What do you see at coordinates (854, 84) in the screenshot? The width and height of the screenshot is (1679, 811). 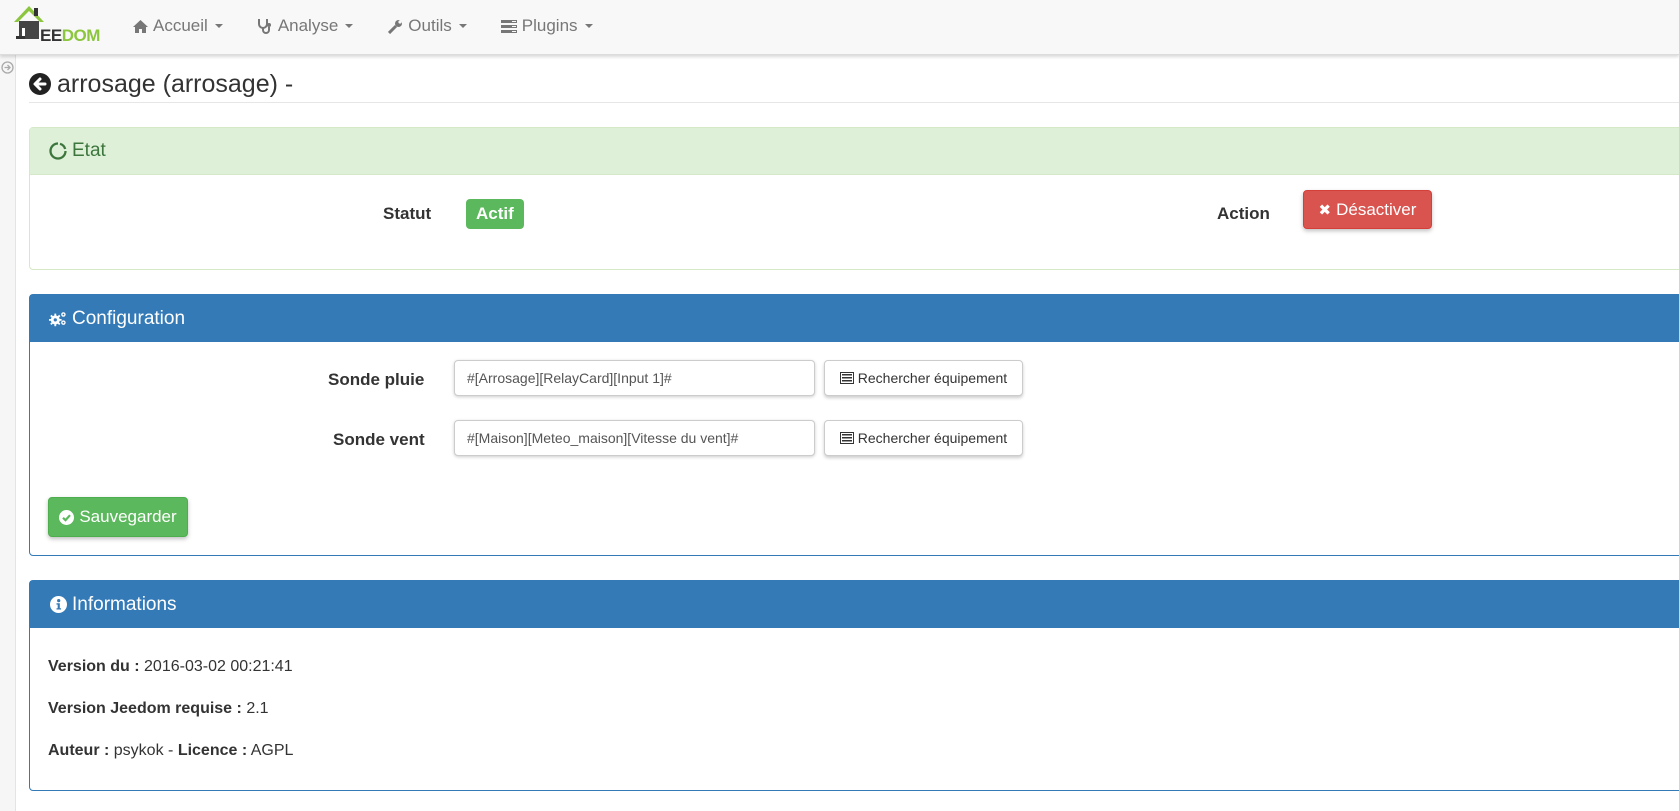 I see `page-title: arrosage (arrosage) -` at bounding box center [854, 84].